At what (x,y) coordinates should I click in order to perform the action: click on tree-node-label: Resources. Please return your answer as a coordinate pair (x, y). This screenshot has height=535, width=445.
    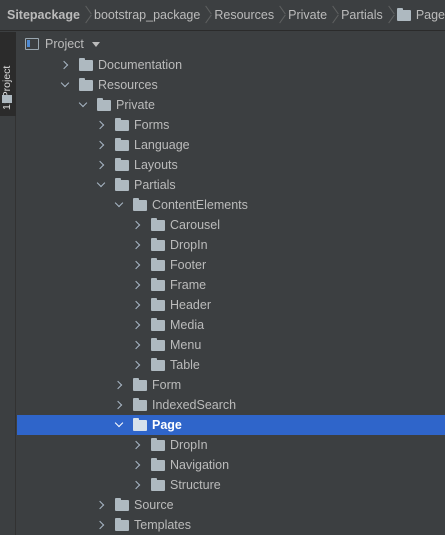
    Looking at the image, I should click on (128, 85).